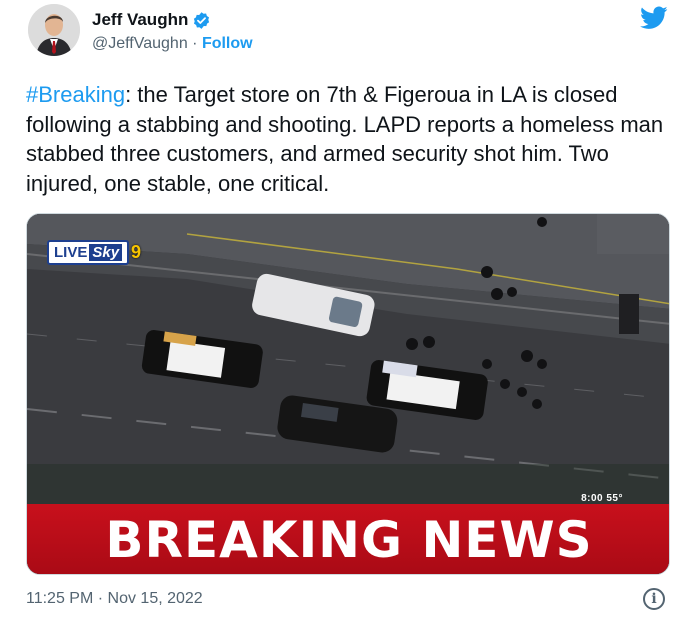 The height and width of the screenshot is (621, 700). What do you see at coordinates (114, 599) in the screenshot?
I see `tweet-timestamp: 11:25 PM · Nov 15, 2022` at bounding box center [114, 599].